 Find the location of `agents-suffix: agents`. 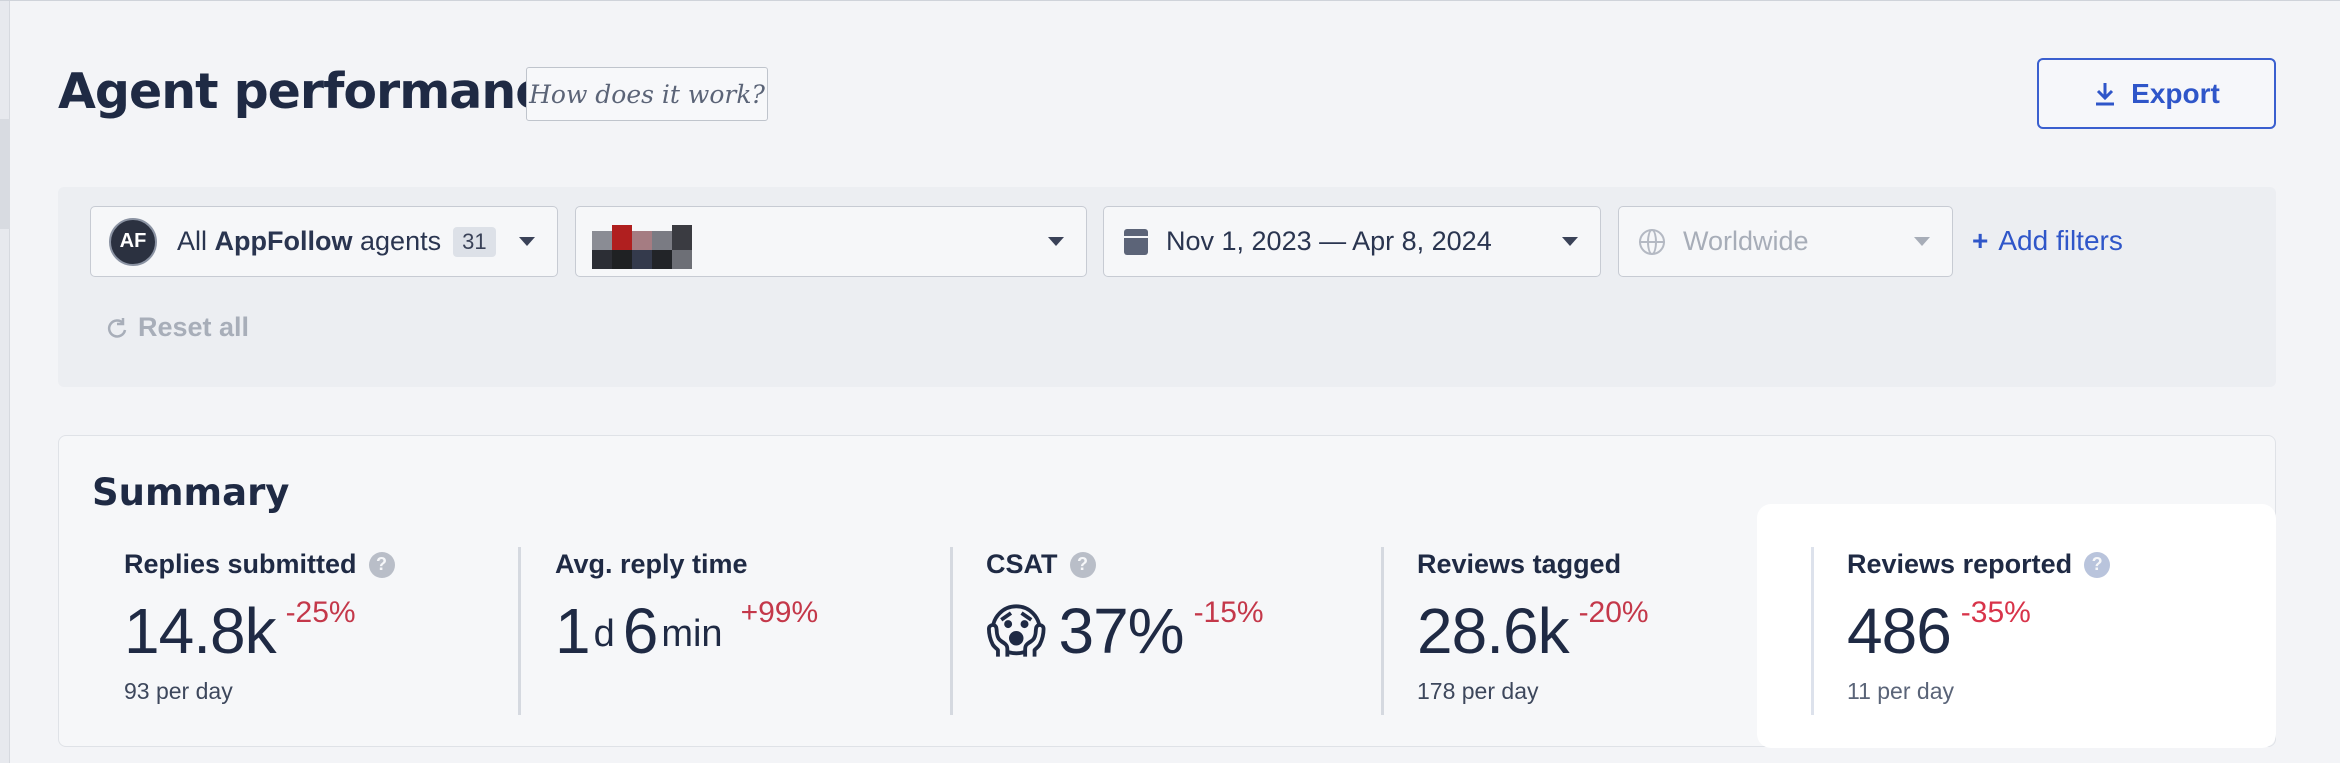

agents-suffix: agents is located at coordinates (401, 241).